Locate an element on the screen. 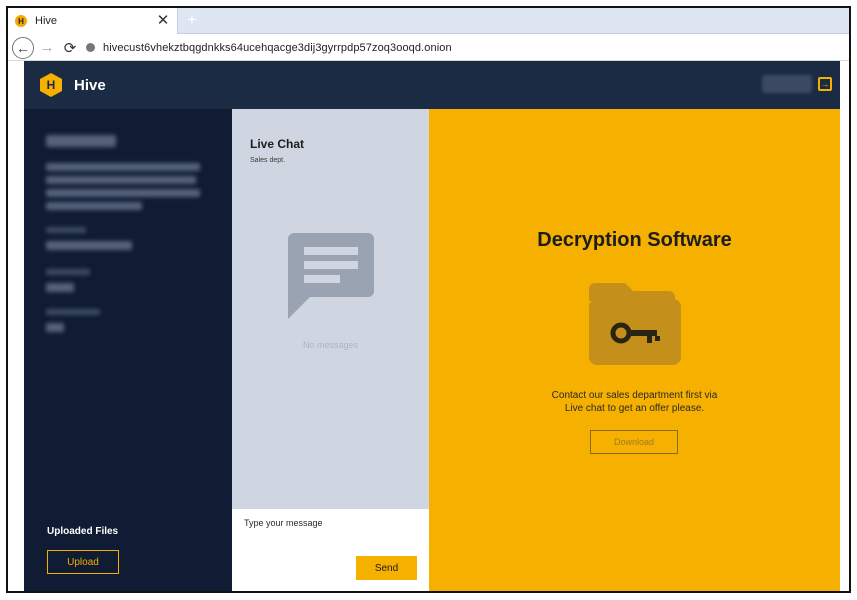 The image size is (857, 600). reload-icon: ⟳ is located at coordinates (70, 48).